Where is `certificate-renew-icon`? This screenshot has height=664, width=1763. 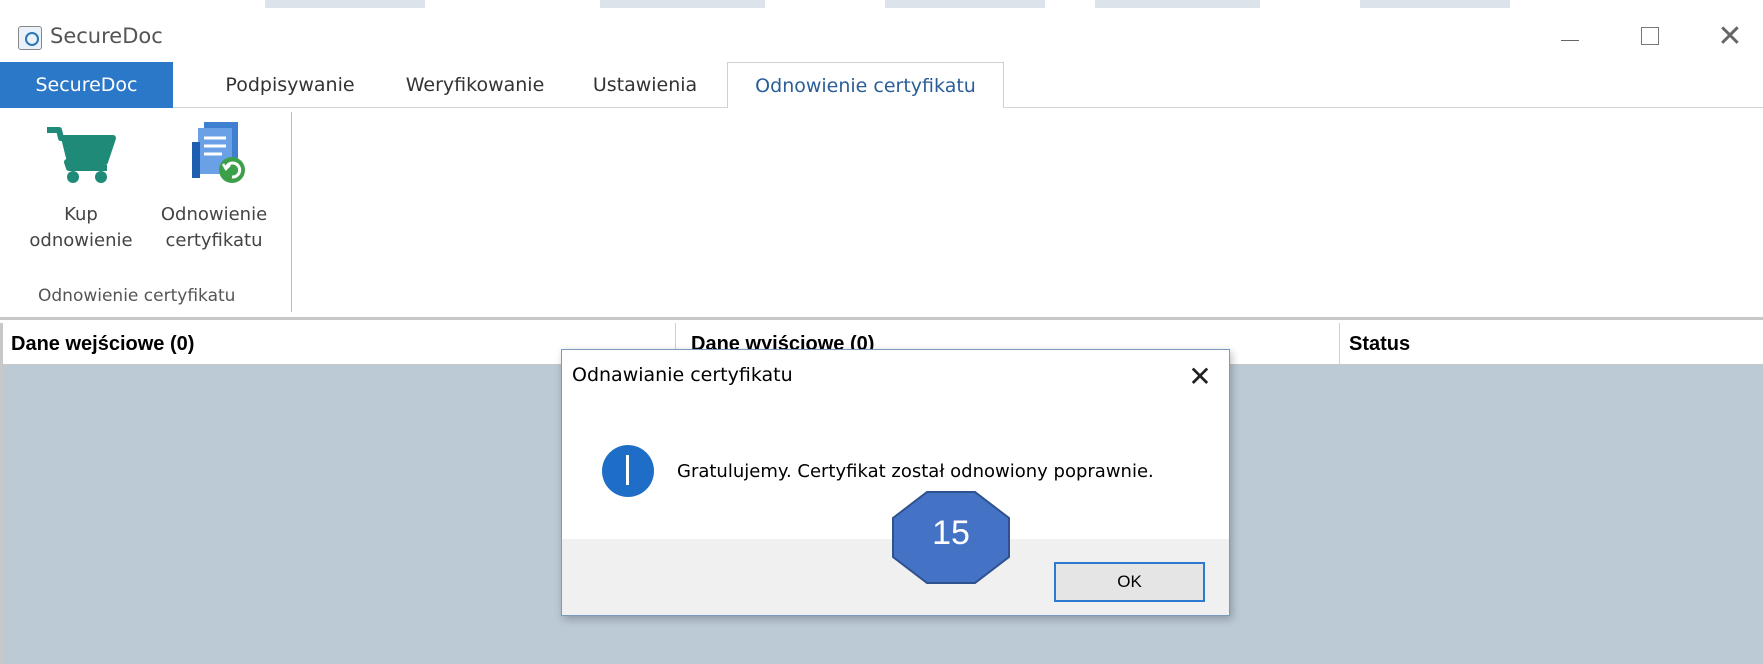 certificate-renew-icon is located at coordinates (218, 152).